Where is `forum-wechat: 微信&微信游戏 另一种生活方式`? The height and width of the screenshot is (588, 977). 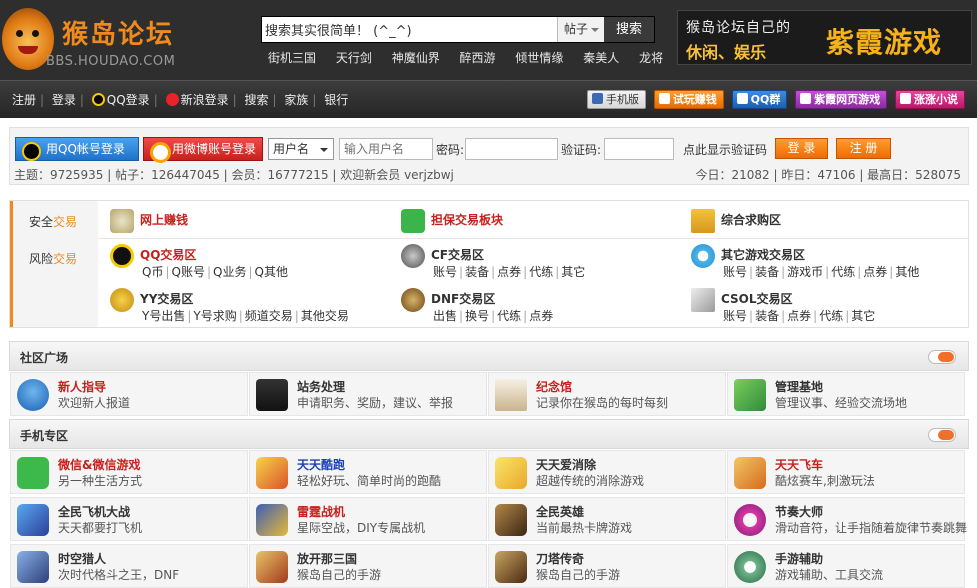
forum-wechat: 微信&微信游戏 另一种生活方式 is located at coordinates (129, 472).